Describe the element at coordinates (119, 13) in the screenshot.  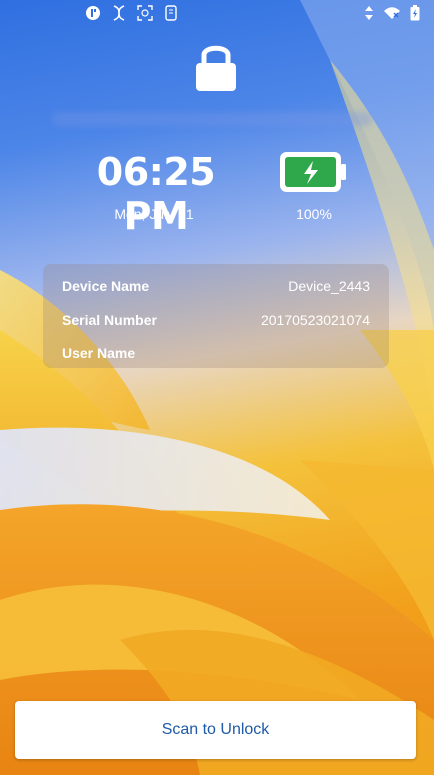
I see `dna-icon` at that location.